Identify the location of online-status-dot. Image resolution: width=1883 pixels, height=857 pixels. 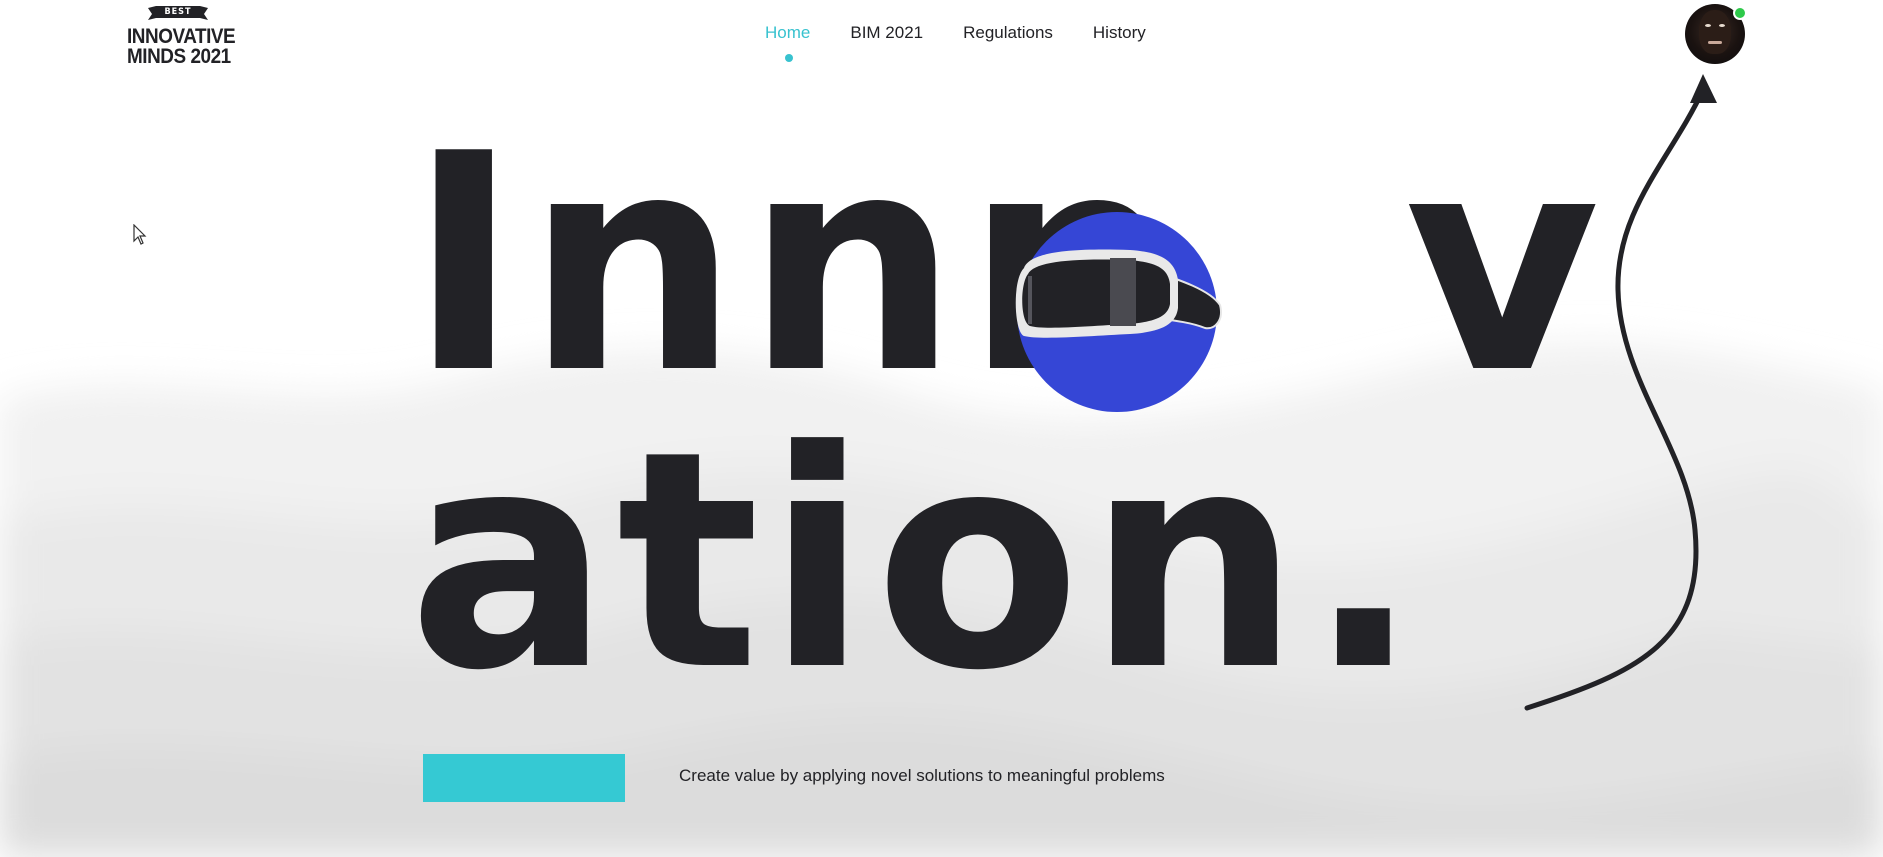
(1740, 13).